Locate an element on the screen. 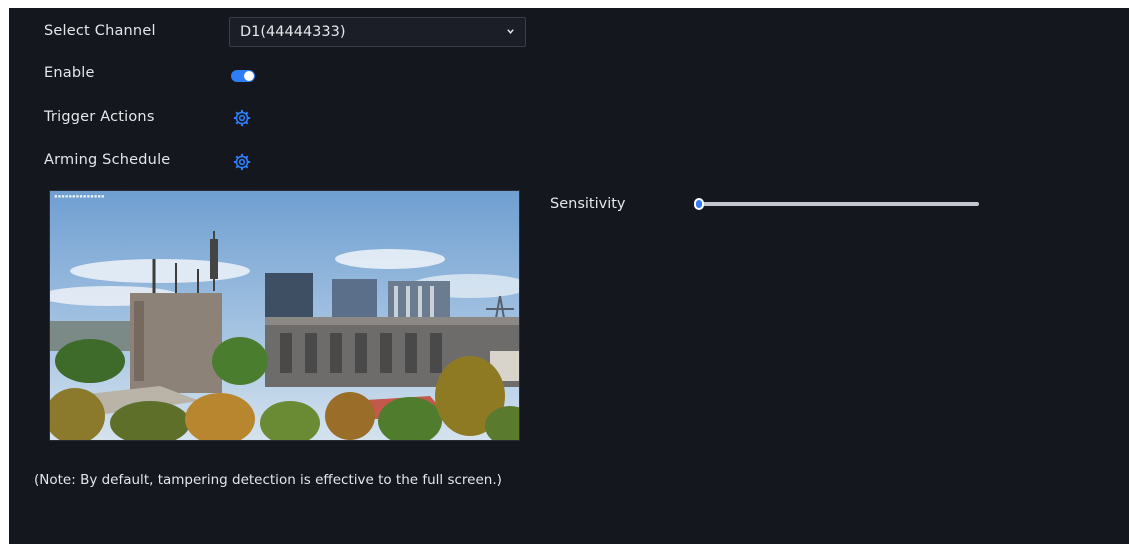 The image size is (1129, 544). select-channel-label: Select Channel is located at coordinates (100, 31).